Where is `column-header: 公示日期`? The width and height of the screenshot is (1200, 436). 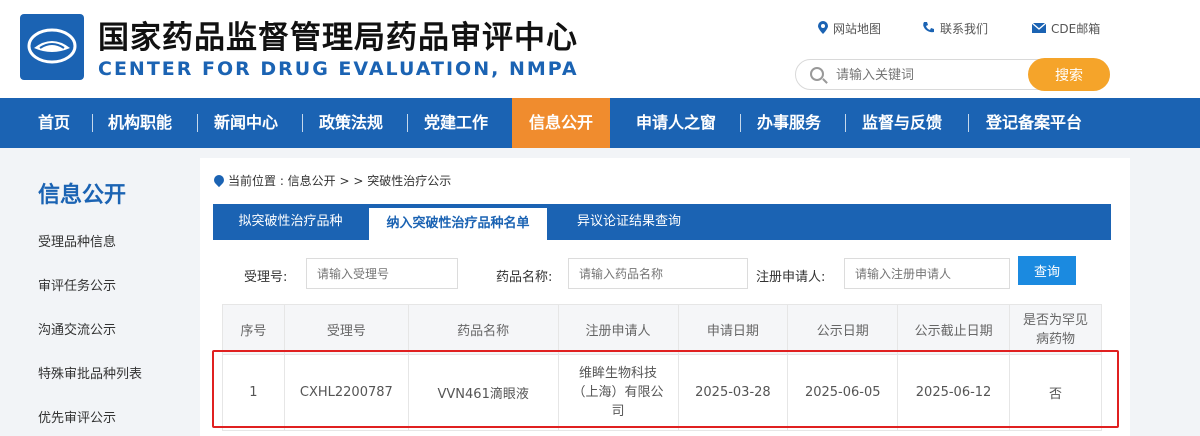 column-header: 公示日期 is located at coordinates (843, 329).